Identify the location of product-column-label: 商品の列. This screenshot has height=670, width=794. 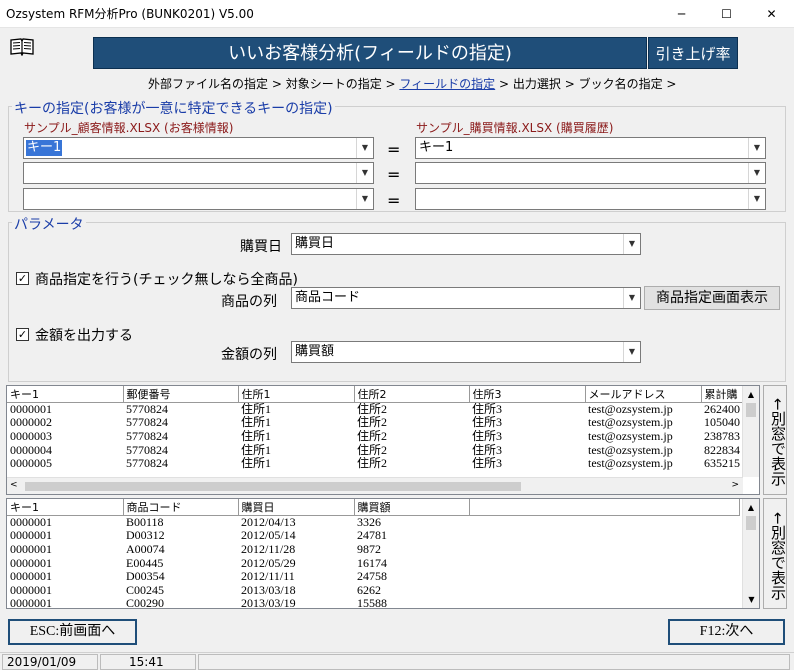
(249, 302).